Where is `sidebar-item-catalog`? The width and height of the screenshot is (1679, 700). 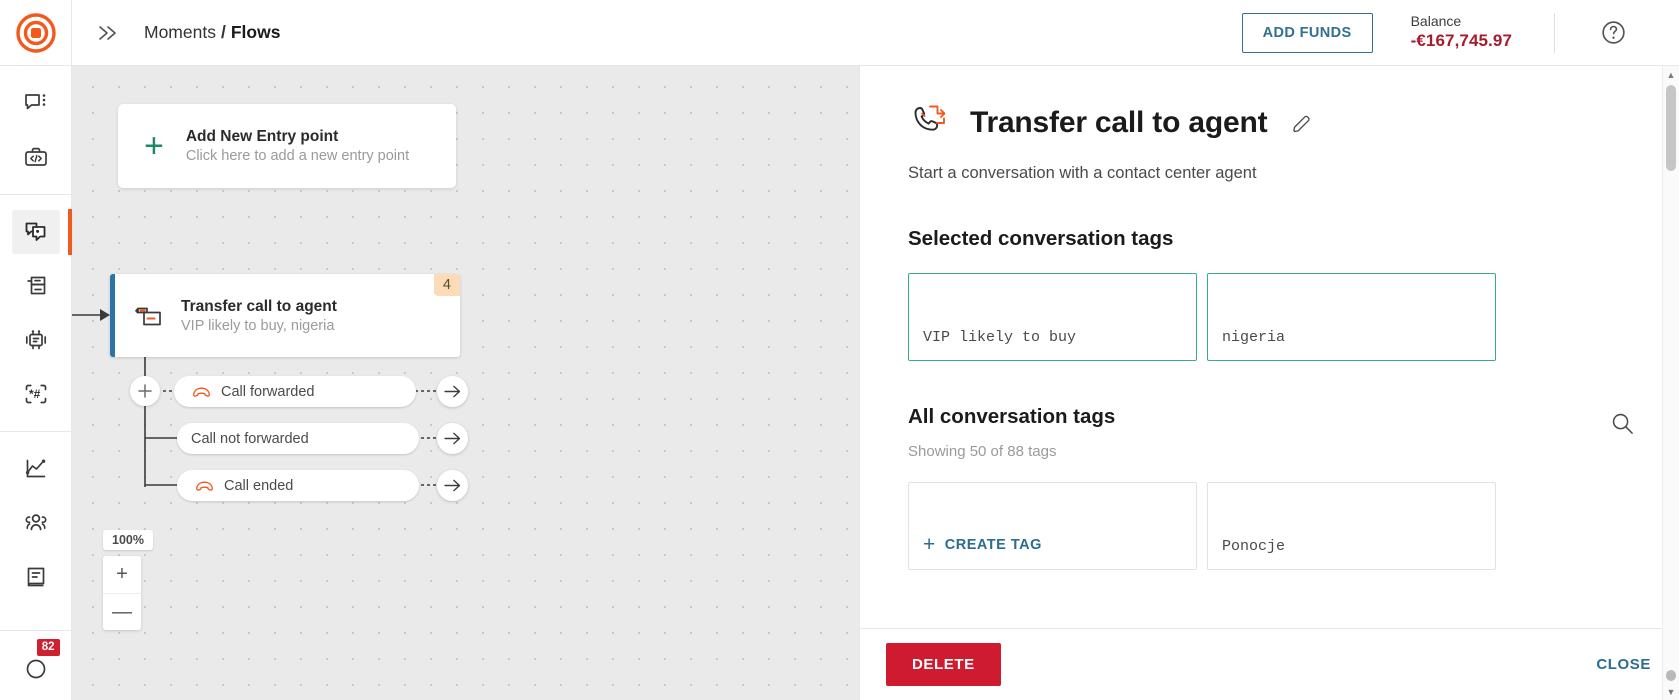 sidebar-item-catalog is located at coordinates (36, 577).